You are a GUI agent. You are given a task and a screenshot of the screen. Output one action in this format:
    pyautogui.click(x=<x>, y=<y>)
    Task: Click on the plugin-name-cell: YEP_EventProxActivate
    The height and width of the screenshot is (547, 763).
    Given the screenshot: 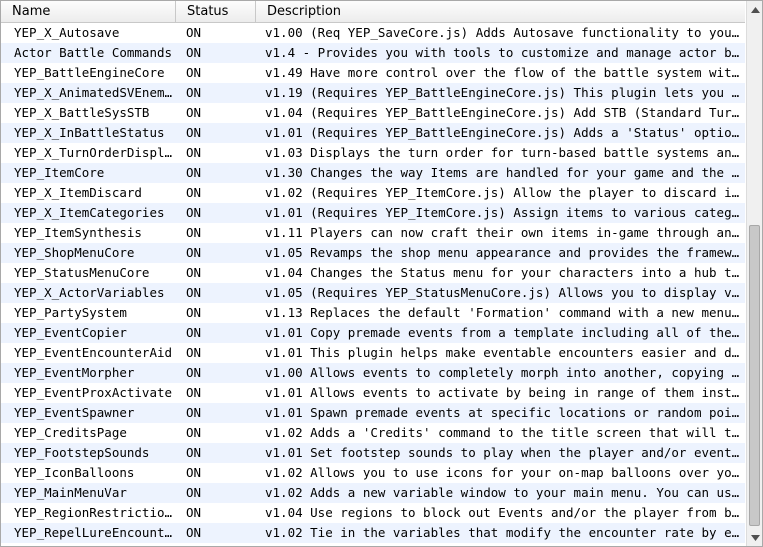 What is the action you would take?
    pyautogui.click(x=93, y=392)
    